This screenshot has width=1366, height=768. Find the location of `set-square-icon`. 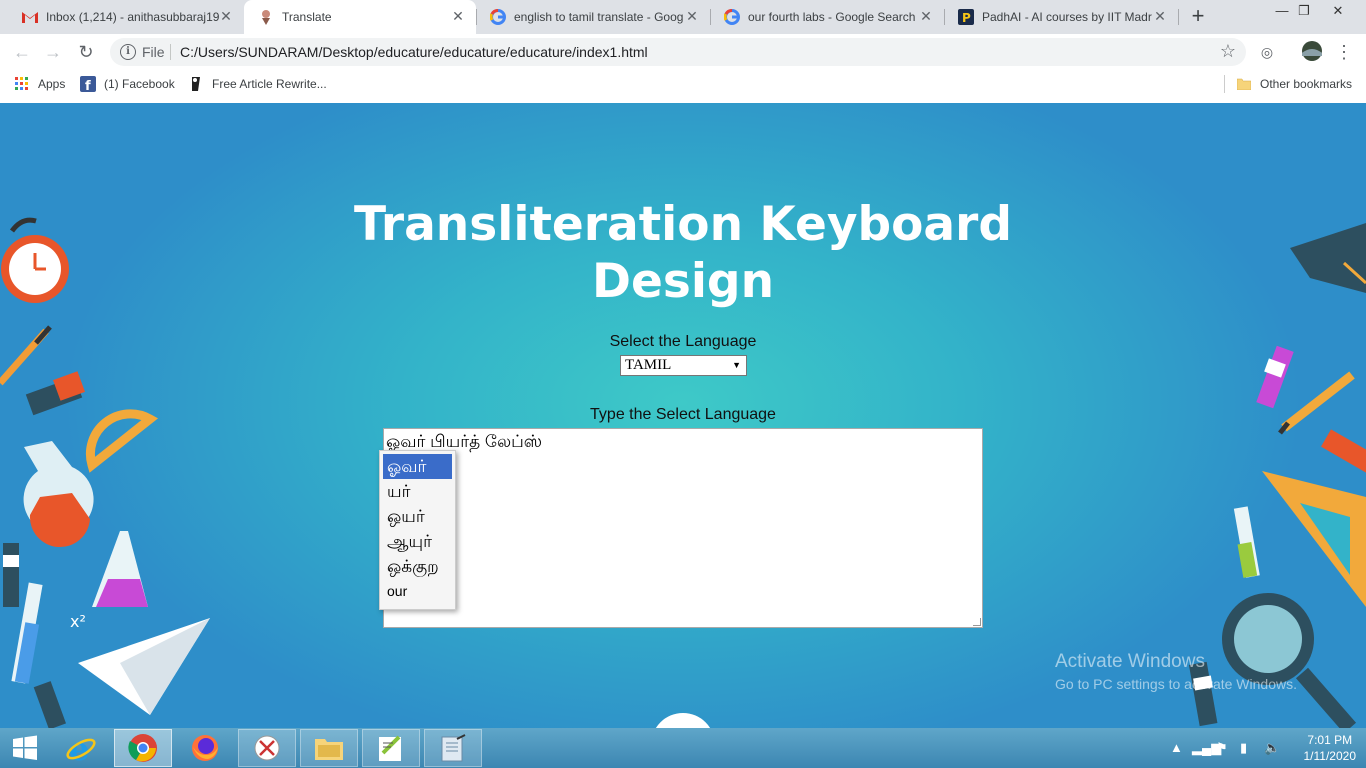

set-square-icon is located at coordinates (1314, 539).